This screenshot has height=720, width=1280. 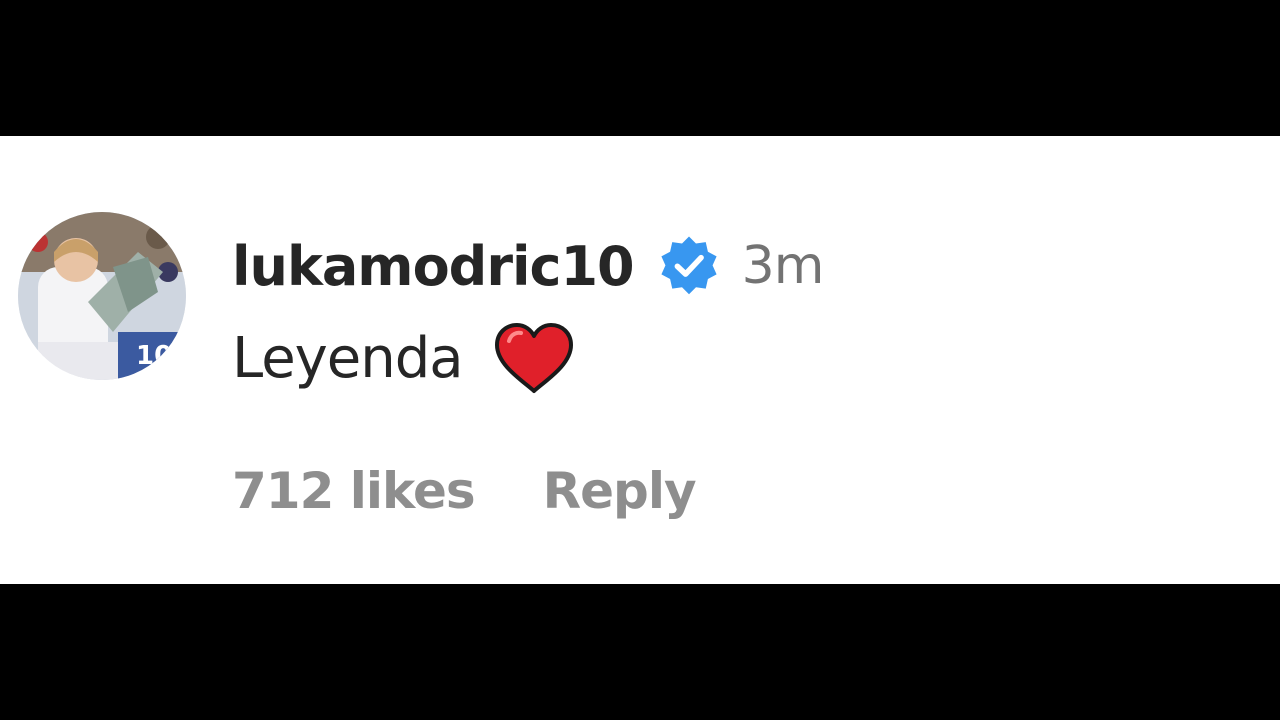 I want to click on avatar-photo-icon: 10, so click(x=102, y=296).